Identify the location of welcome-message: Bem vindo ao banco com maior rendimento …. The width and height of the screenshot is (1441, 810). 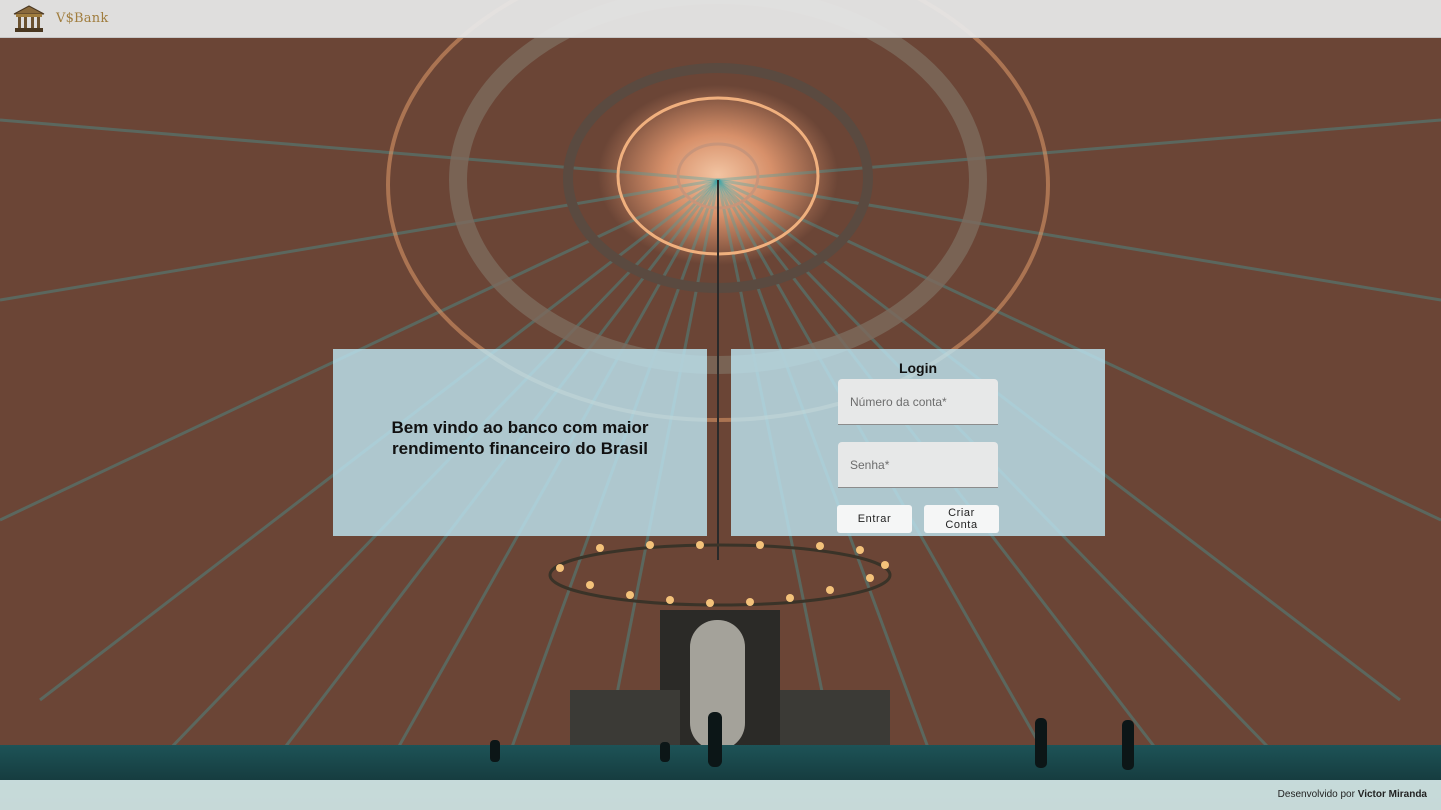
(520, 438).